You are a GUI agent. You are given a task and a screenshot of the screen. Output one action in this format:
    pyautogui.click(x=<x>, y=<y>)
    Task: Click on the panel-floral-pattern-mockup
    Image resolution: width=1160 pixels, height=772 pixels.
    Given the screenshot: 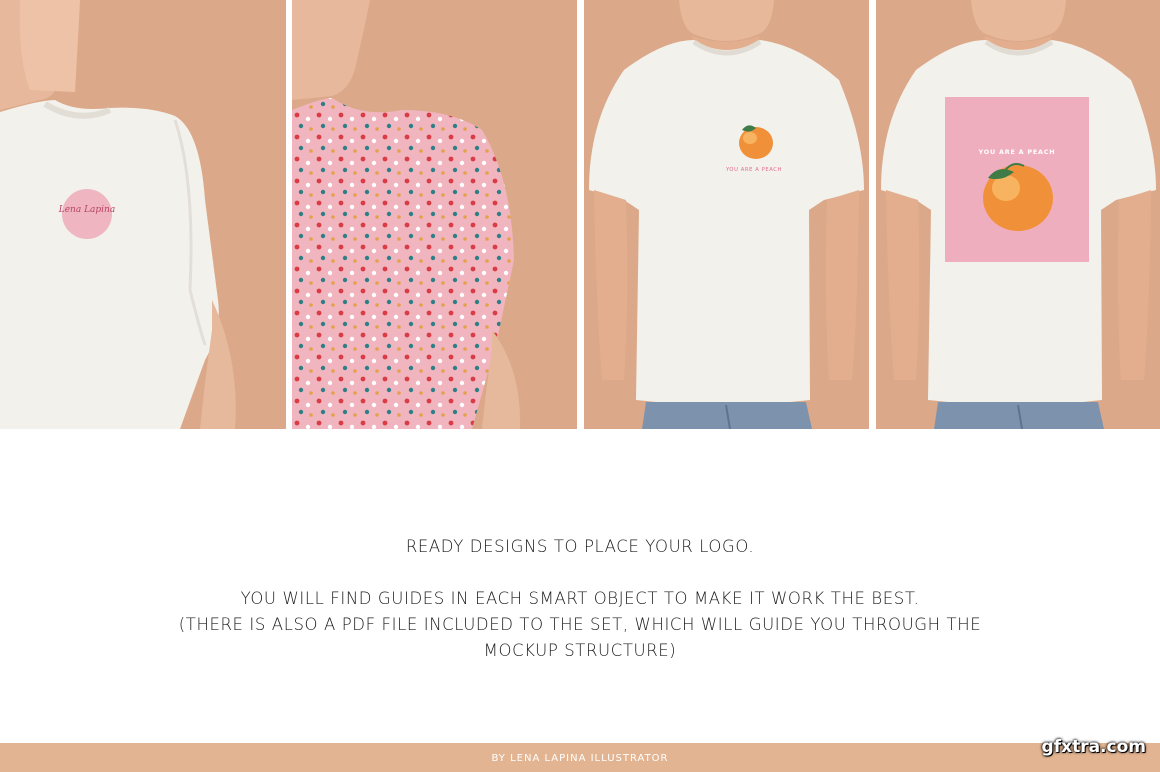 What is the action you would take?
    pyautogui.click(x=434, y=214)
    